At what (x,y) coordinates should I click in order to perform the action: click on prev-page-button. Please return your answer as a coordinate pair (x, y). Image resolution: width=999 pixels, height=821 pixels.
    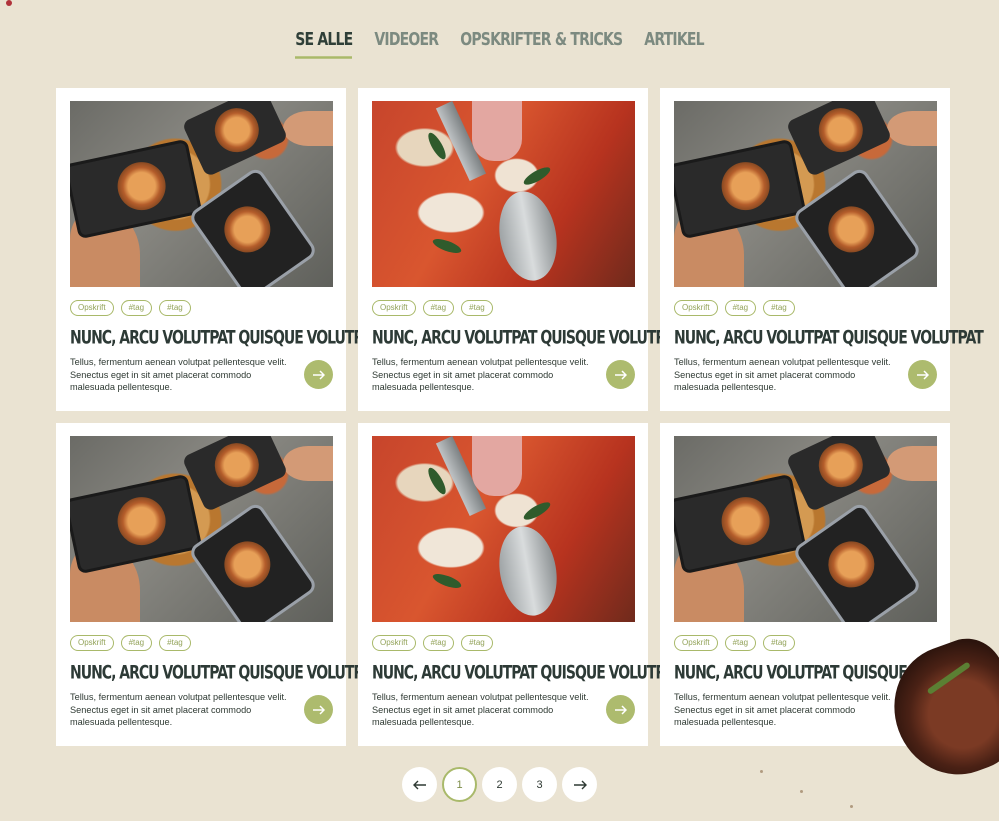
    Looking at the image, I should click on (419, 784).